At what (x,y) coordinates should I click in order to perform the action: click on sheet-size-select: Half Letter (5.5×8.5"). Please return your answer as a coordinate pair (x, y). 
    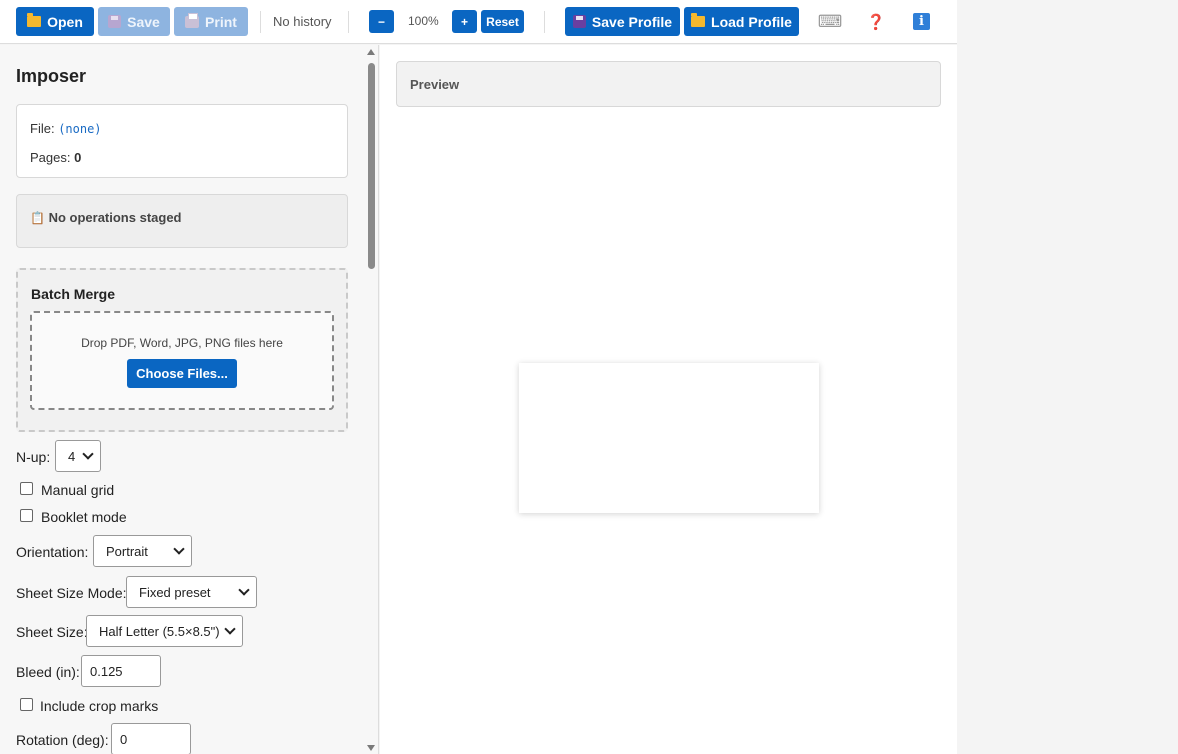
    Looking at the image, I should click on (164, 631).